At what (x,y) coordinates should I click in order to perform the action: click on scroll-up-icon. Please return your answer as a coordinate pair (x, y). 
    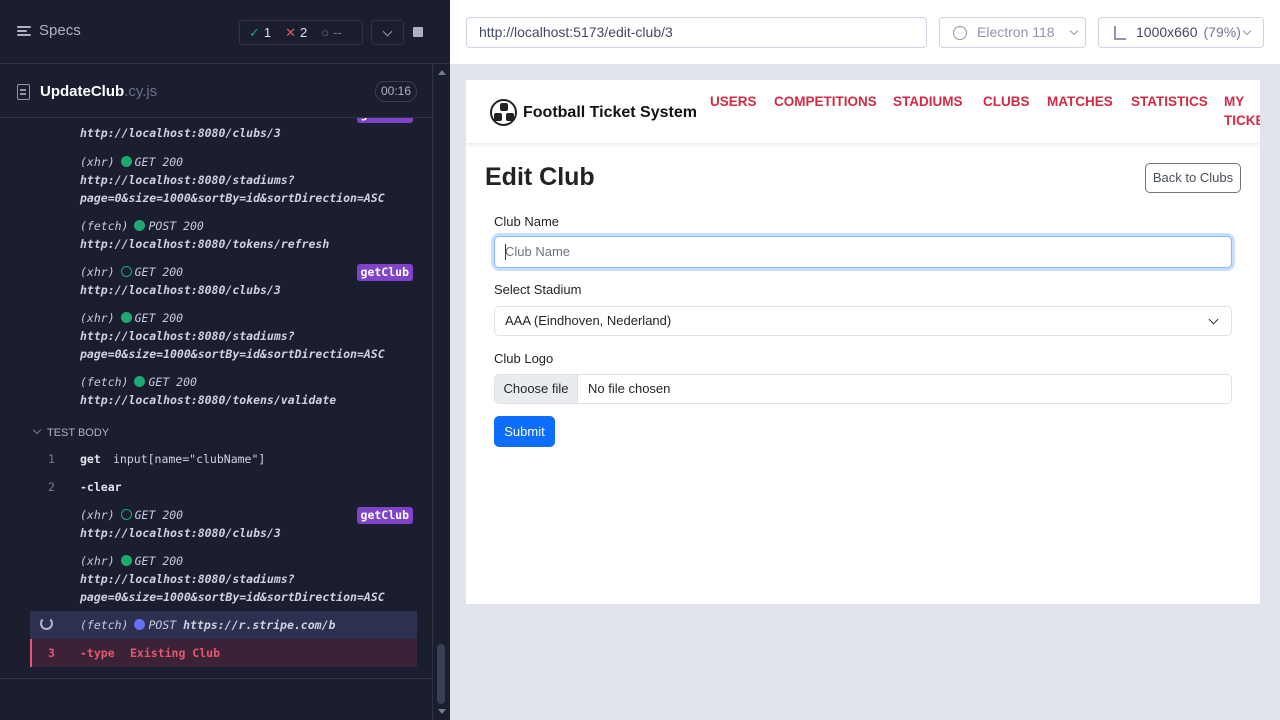
    Looking at the image, I should click on (442, 72).